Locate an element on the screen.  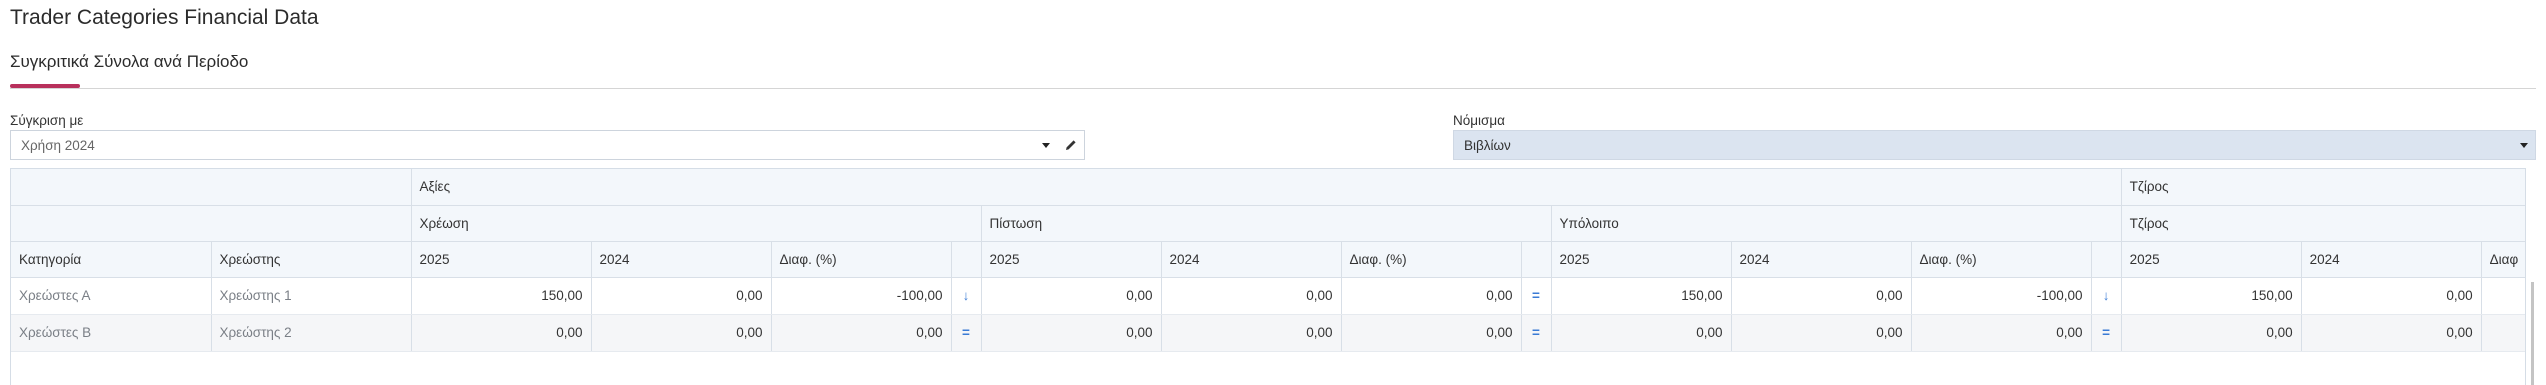
balance-2025-cell: 150,00 is located at coordinates (1641, 296).